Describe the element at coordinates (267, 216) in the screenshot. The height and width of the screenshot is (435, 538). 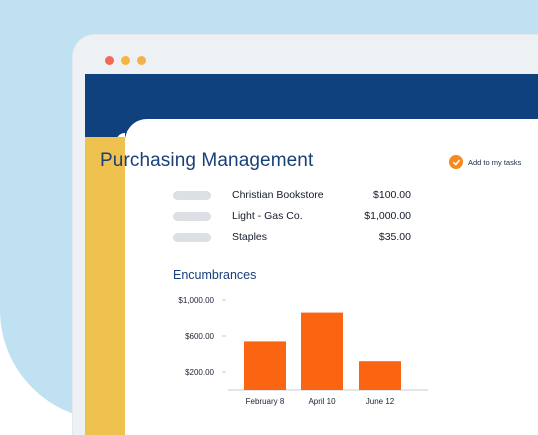
I see `vendor-name: Light - Gas Co.` at that location.